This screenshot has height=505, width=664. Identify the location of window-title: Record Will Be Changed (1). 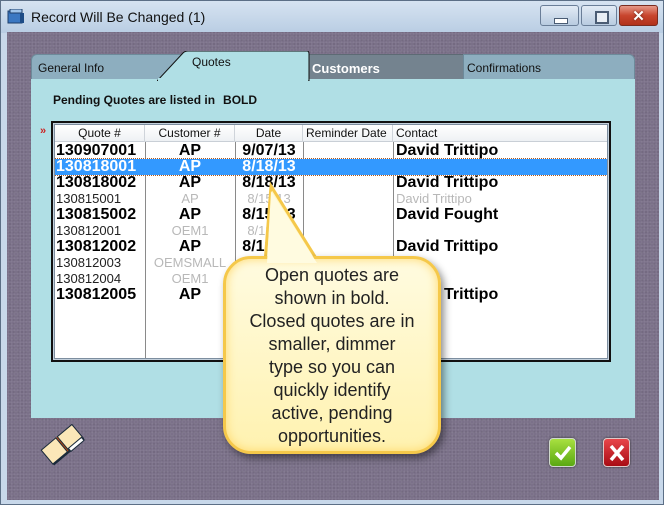
(118, 17).